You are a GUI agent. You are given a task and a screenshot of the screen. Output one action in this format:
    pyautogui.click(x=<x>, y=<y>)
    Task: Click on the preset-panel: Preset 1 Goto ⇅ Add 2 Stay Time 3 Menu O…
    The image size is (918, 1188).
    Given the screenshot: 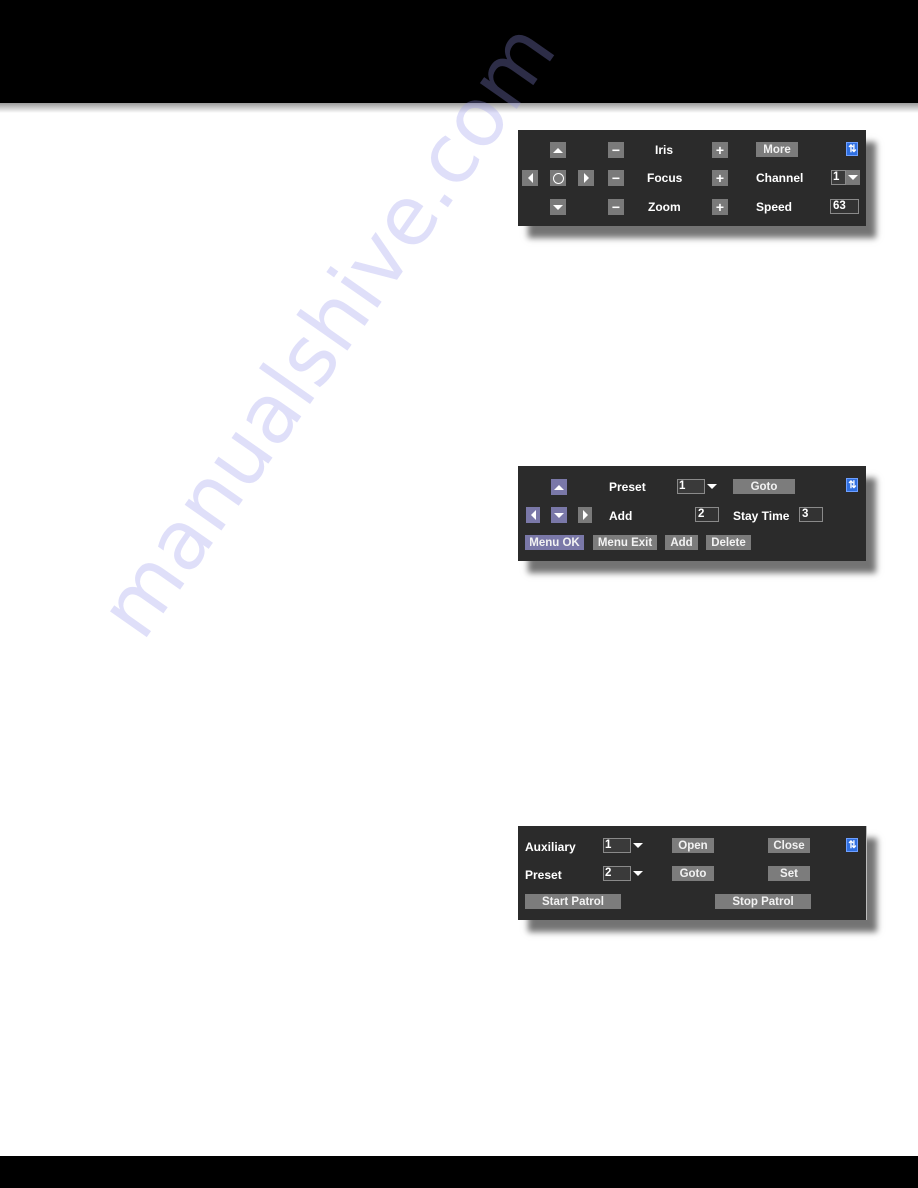 What is the action you would take?
    pyautogui.click(x=692, y=513)
    